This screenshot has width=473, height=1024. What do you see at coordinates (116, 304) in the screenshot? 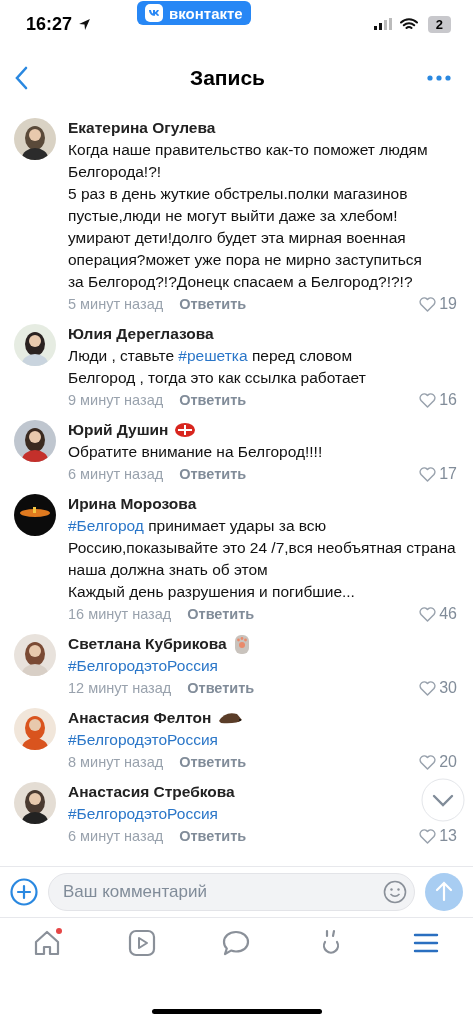
I see `comment-time: 5 минут назад` at bounding box center [116, 304].